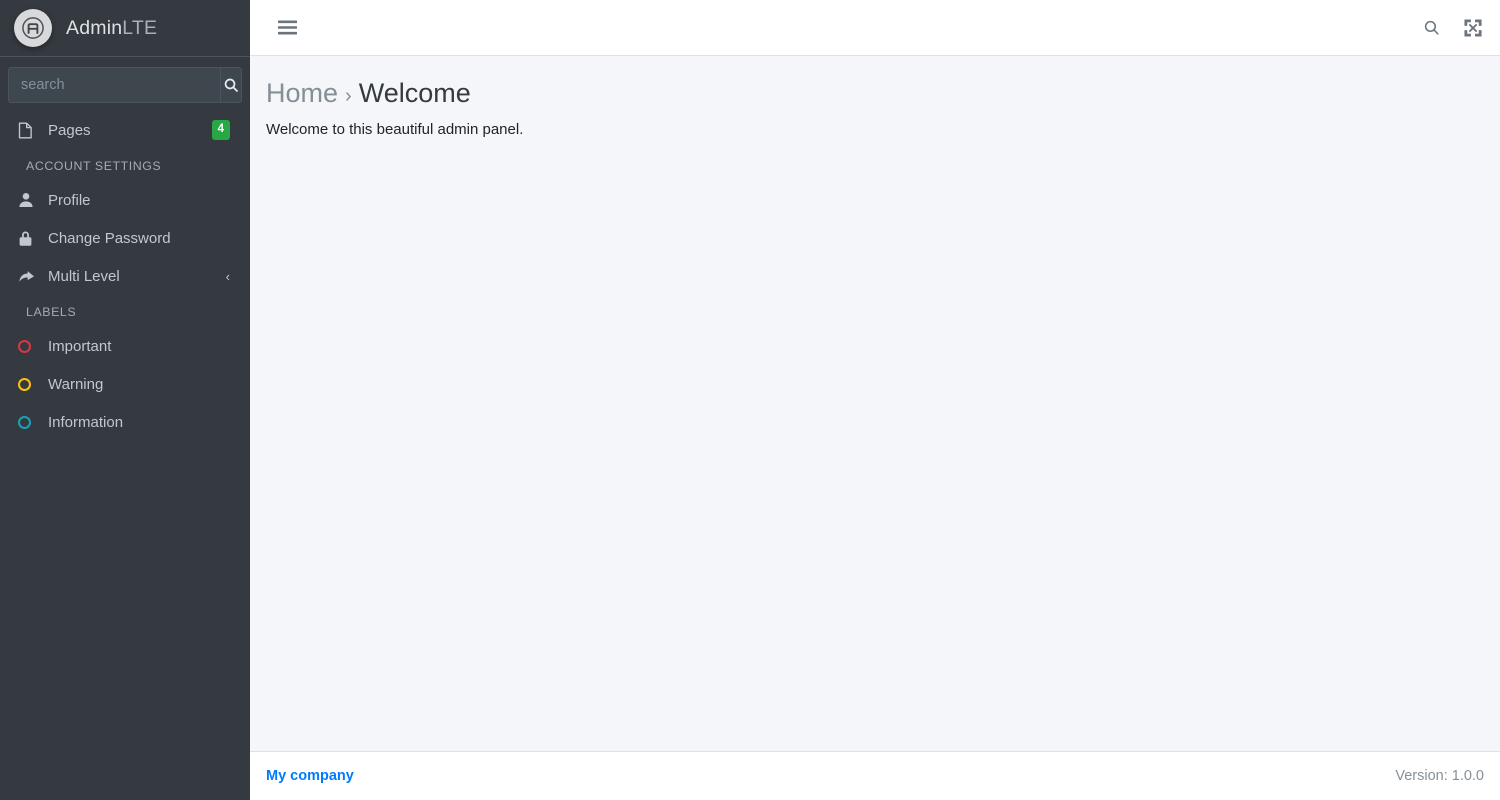 The image size is (1500, 800). Describe the element at coordinates (29, 276) in the screenshot. I see `share-icon` at that location.